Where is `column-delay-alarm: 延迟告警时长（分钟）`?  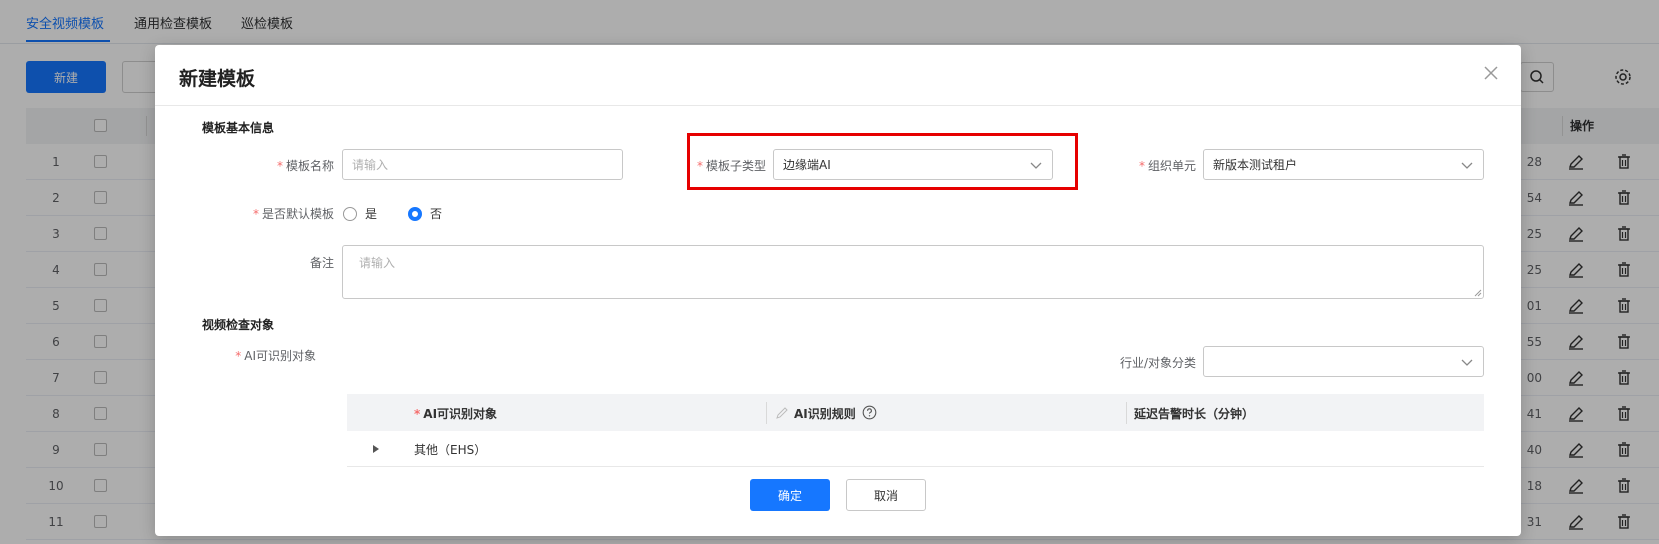
column-delay-alarm: 延迟告警时长（分钟） is located at coordinates (1194, 414).